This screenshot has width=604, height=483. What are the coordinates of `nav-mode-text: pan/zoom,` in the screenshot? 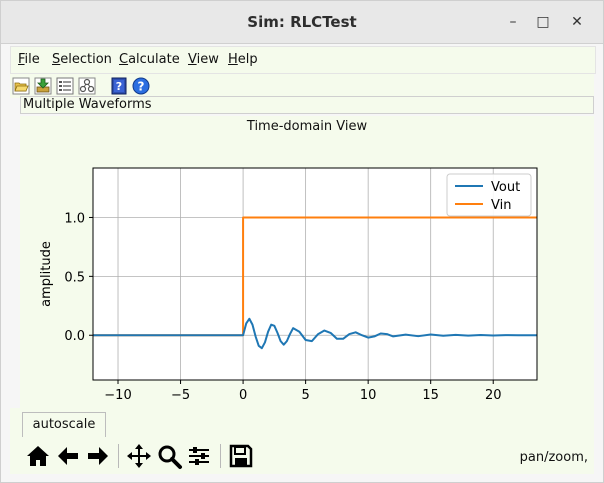 It's located at (553, 457).